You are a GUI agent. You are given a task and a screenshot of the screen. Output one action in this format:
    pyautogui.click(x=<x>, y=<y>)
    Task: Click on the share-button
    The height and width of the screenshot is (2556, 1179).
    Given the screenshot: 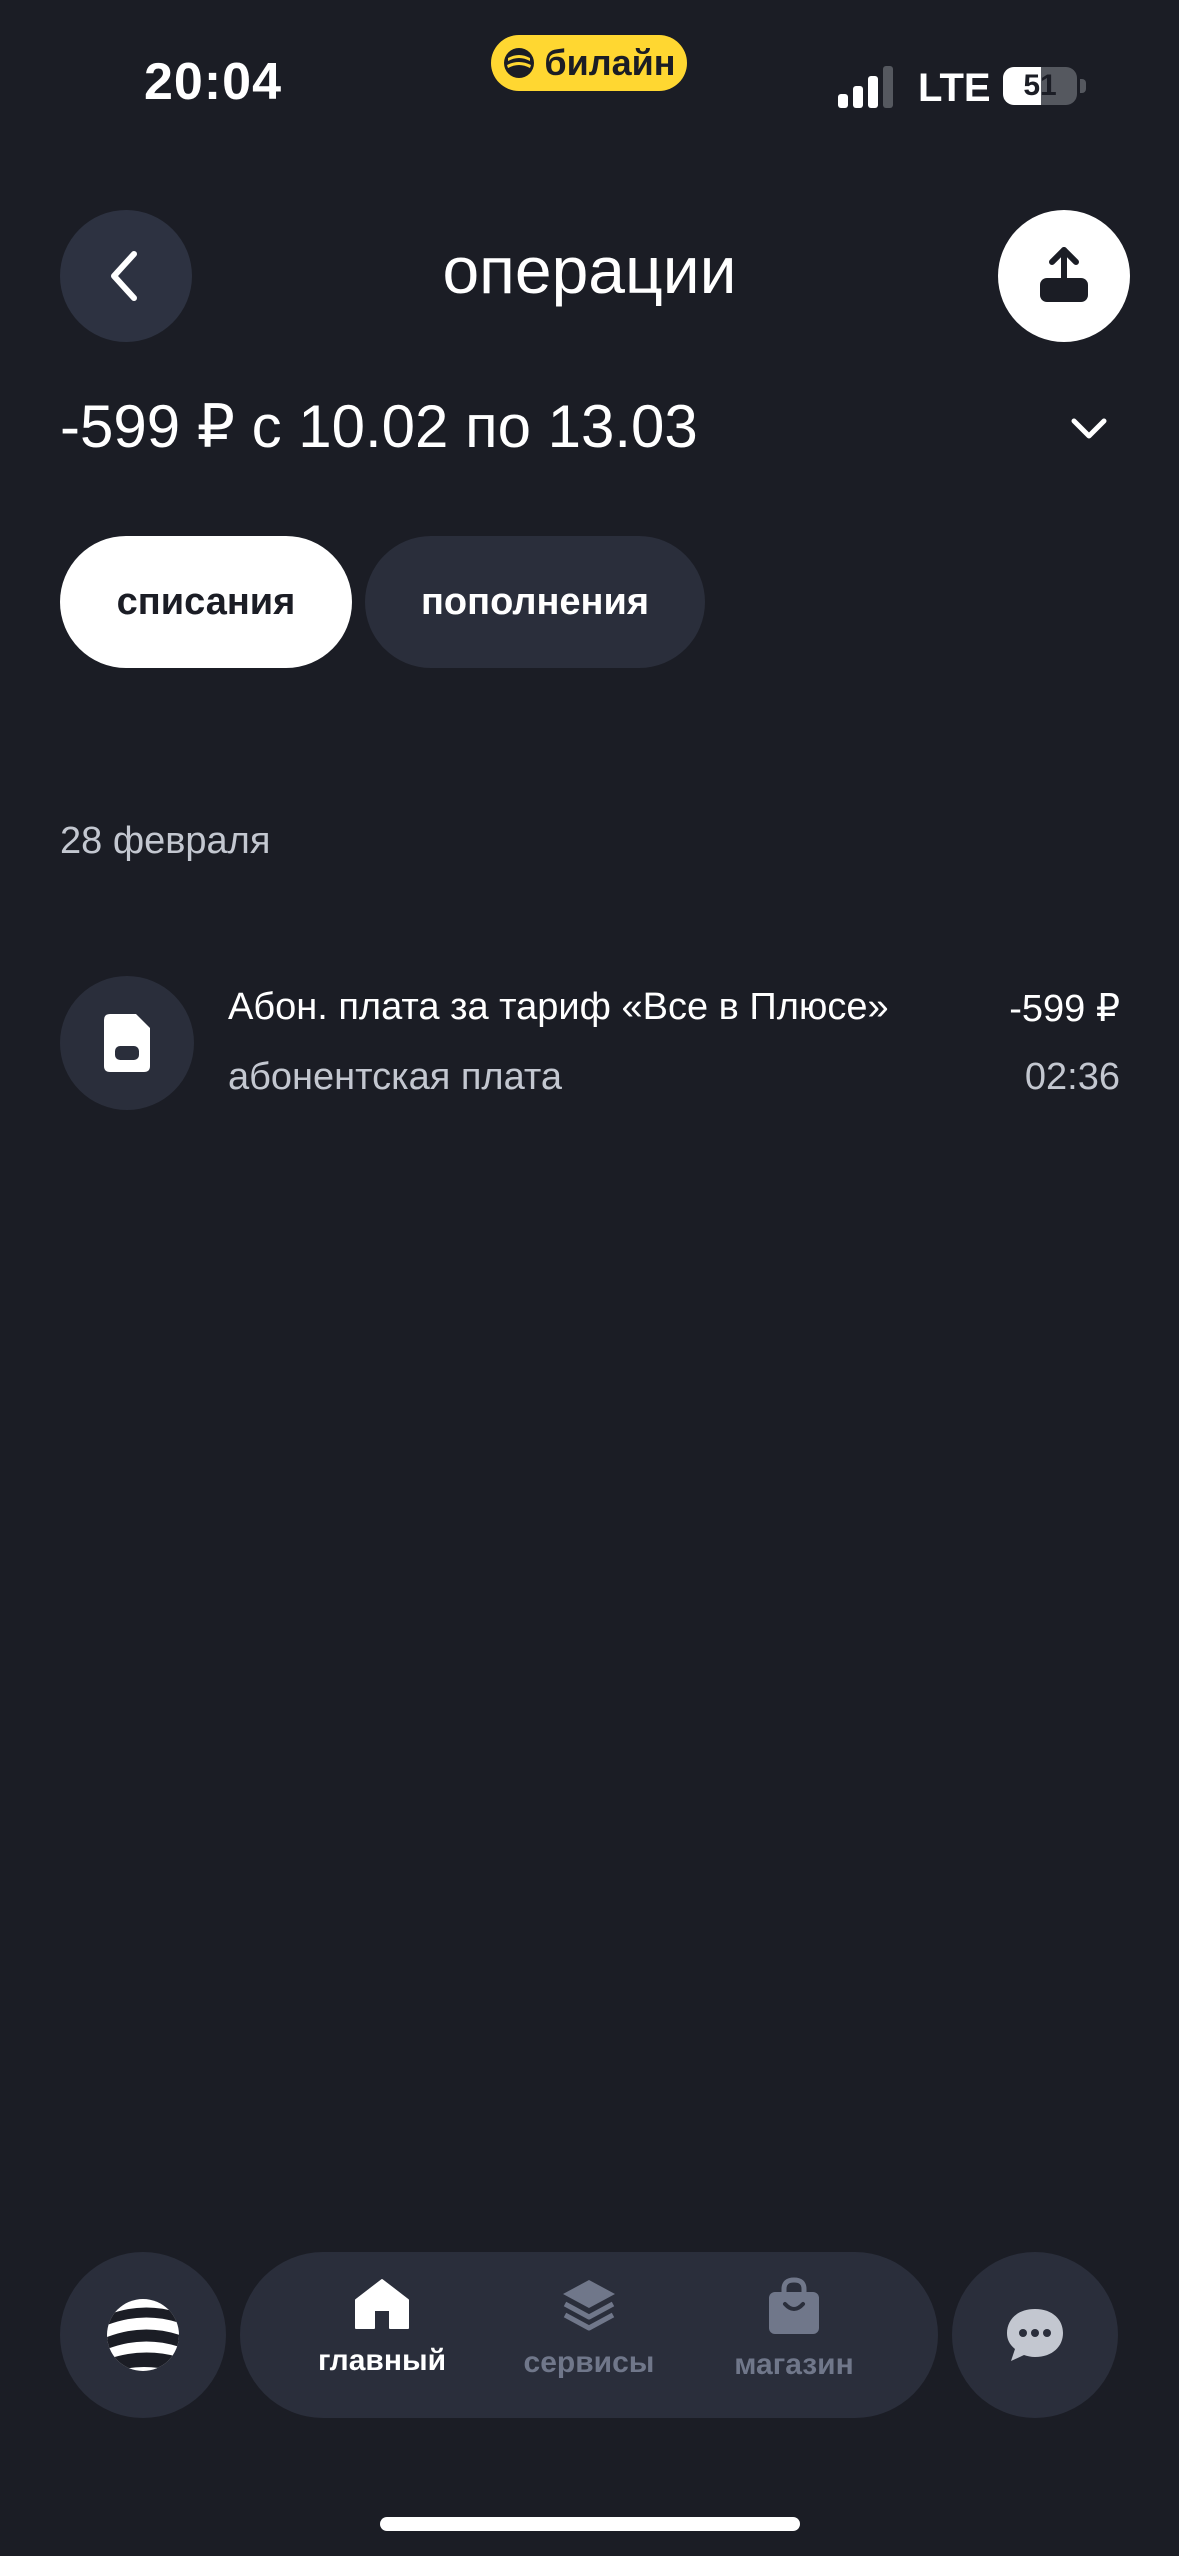 What is the action you would take?
    pyautogui.click(x=1064, y=276)
    